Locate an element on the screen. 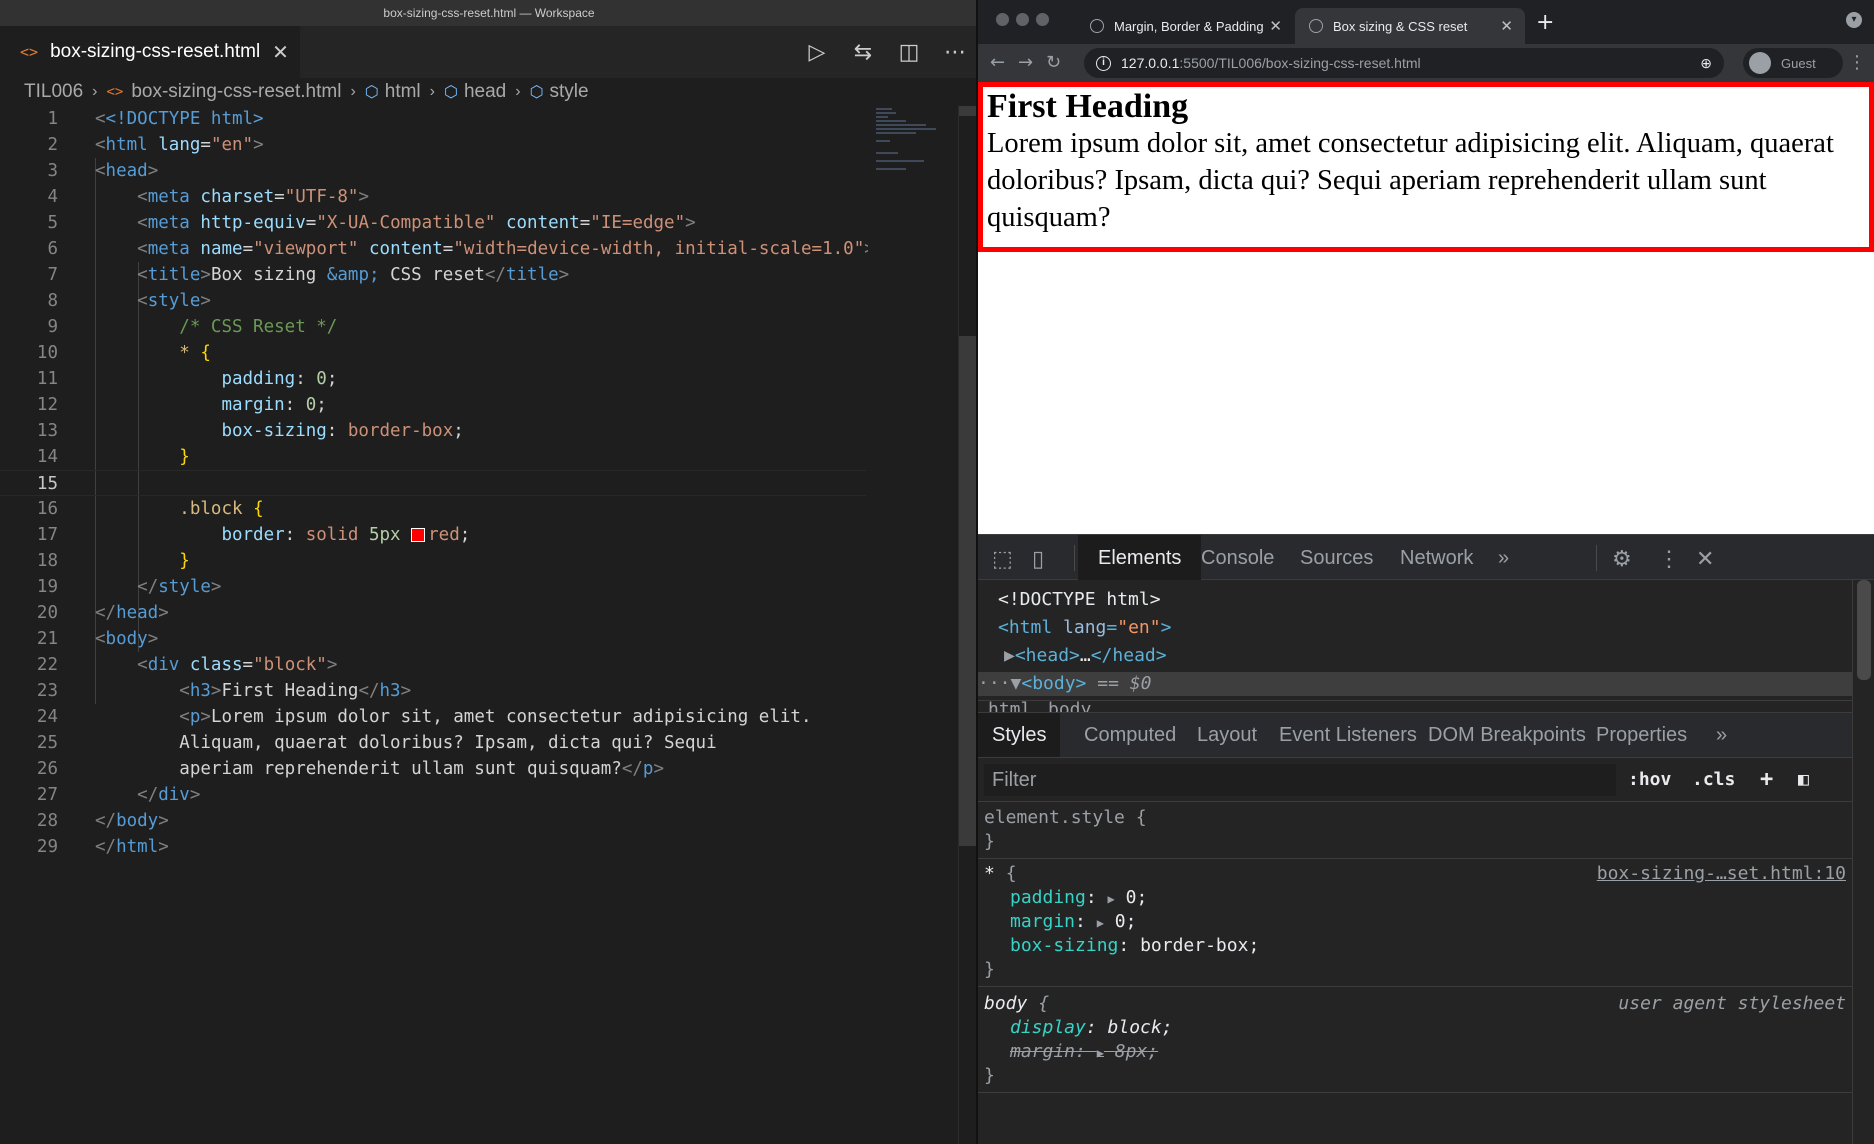  zoom-icon: ⊕ is located at coordinates (1706, 63).